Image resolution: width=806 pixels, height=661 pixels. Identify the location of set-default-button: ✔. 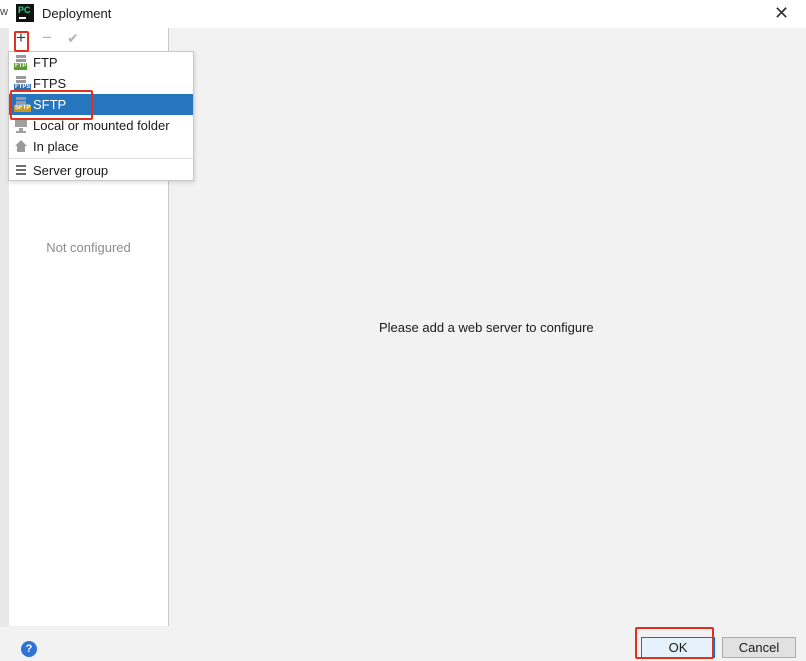
(73, 38).